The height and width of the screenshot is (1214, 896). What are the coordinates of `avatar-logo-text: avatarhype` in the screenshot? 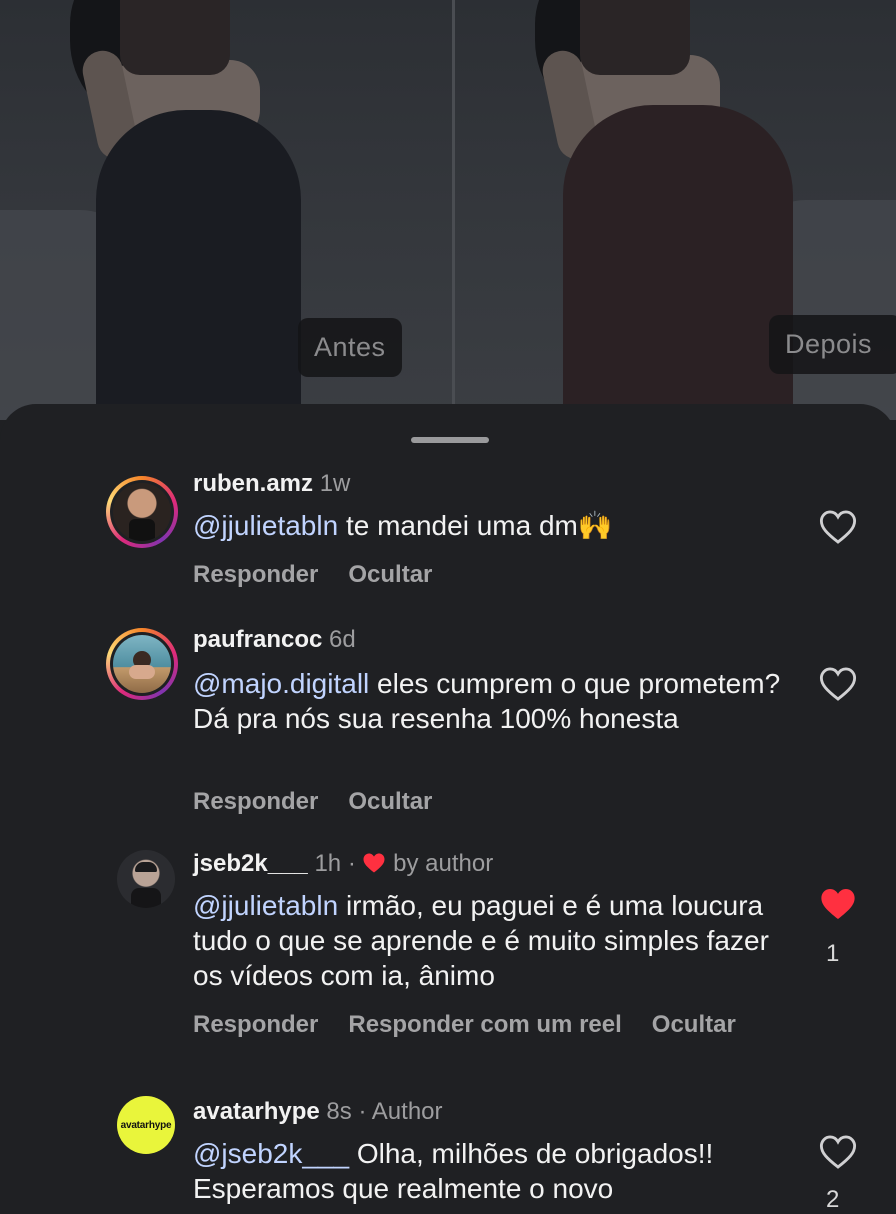 It's located at (146, 1125).